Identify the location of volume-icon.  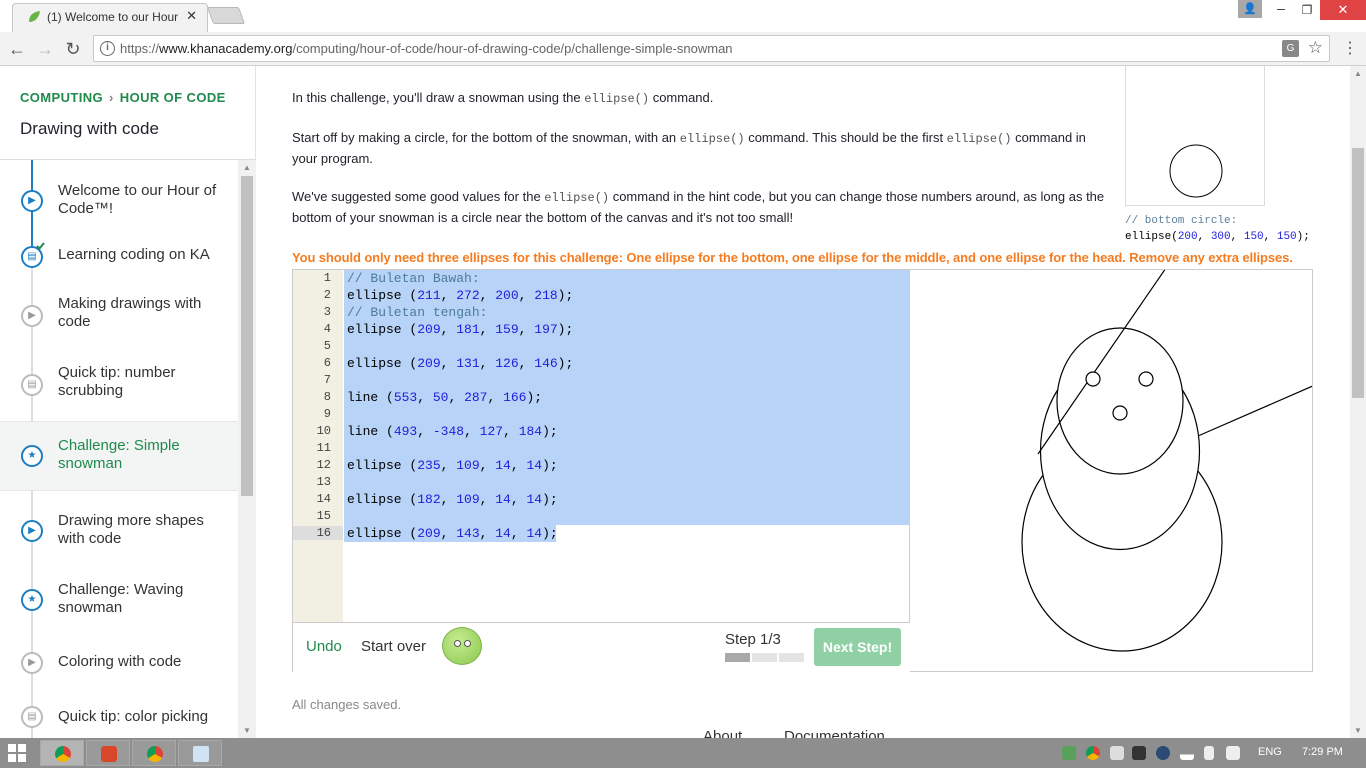
(1233, 753).